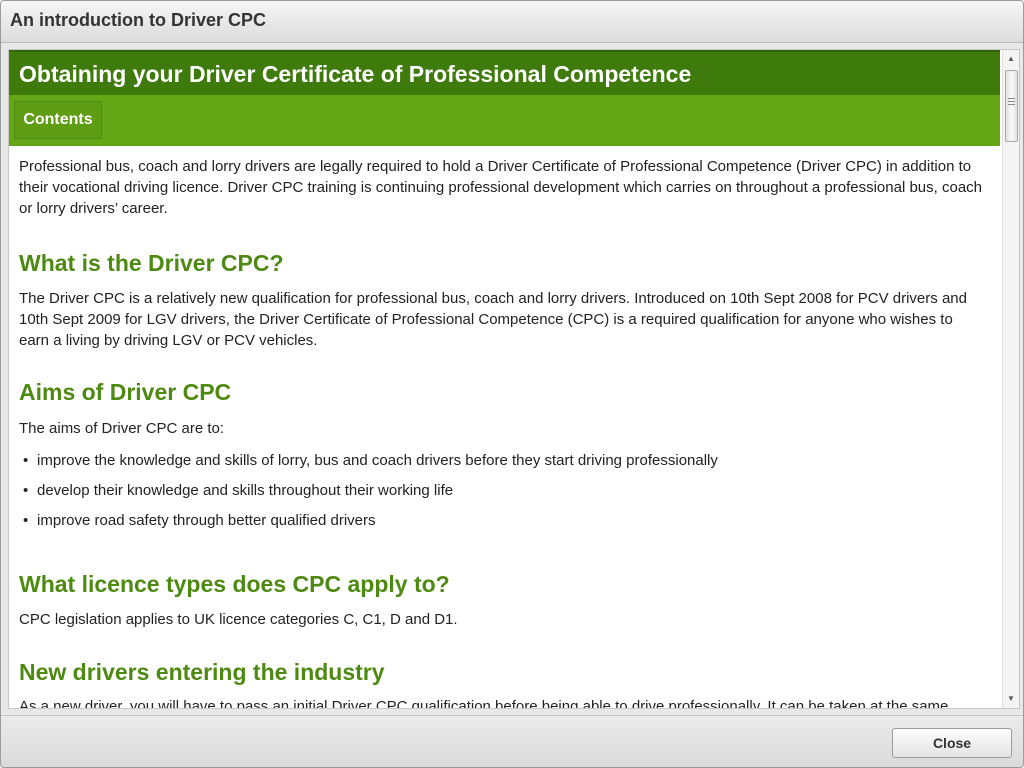  I want to click on dialog-footer: Close, so click(512, 741).